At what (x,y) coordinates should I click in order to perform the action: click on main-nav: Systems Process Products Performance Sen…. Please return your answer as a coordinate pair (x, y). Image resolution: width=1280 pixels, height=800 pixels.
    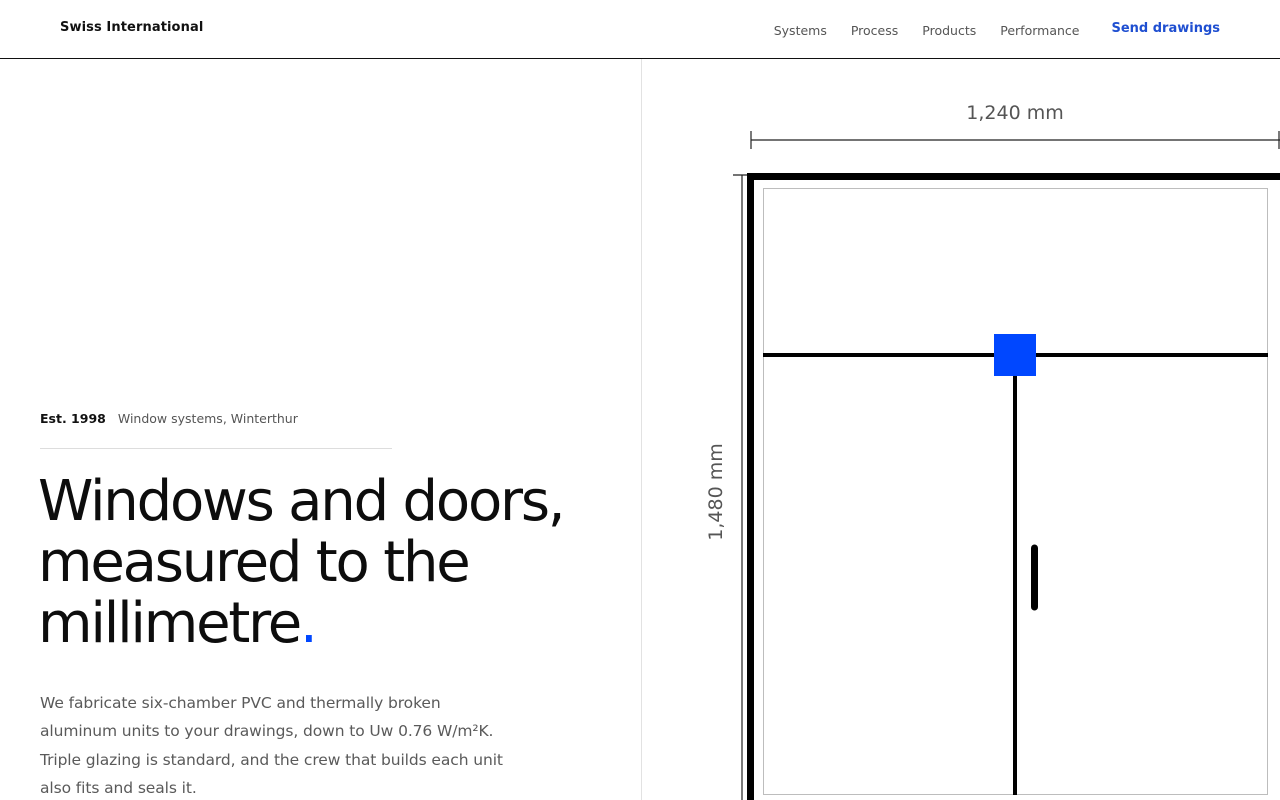
    Looking at the image, I should click on (985, 30).